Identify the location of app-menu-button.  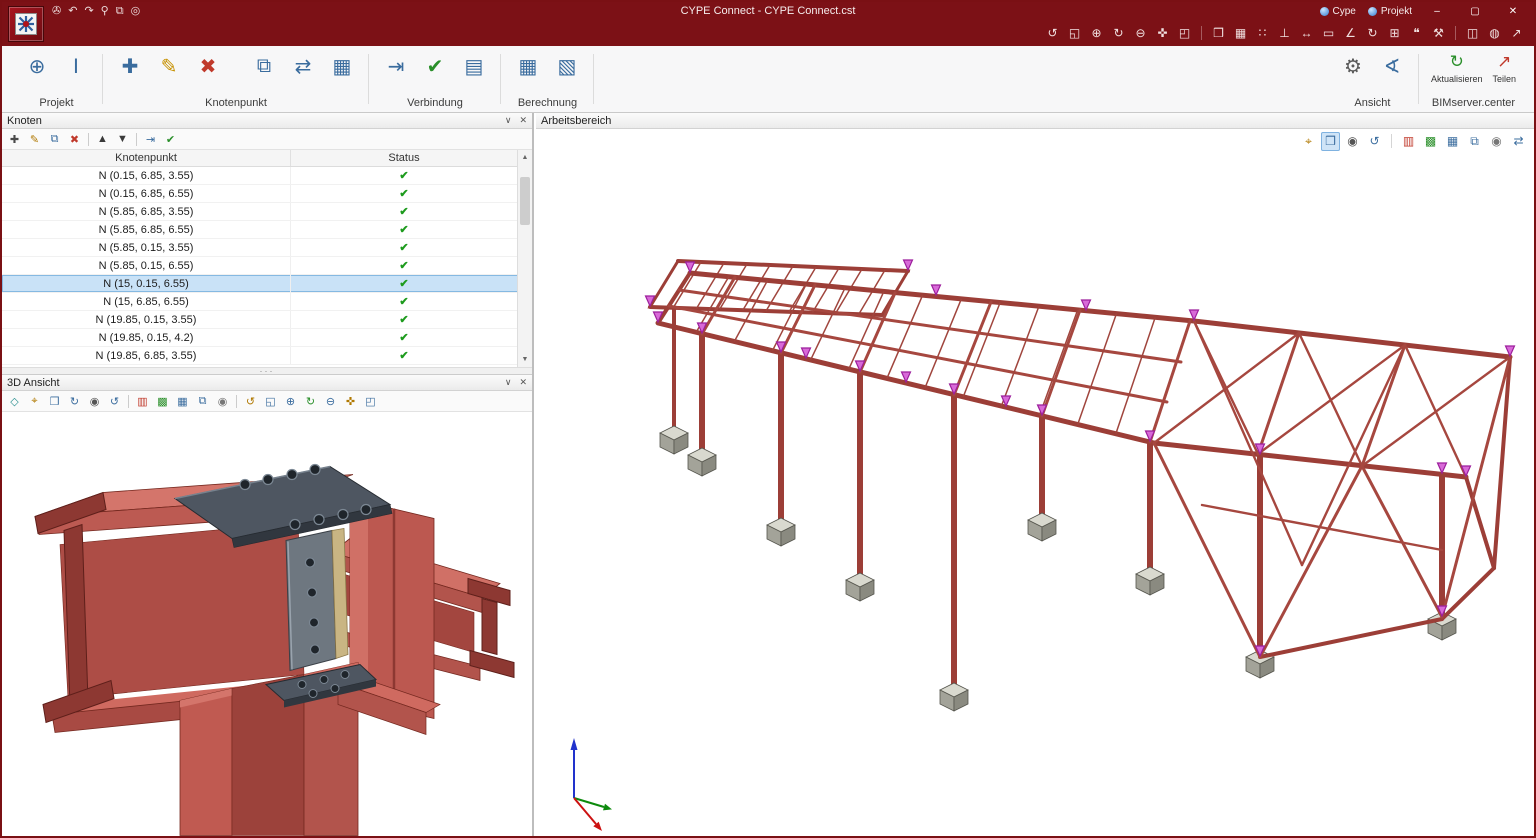
(26, 24).